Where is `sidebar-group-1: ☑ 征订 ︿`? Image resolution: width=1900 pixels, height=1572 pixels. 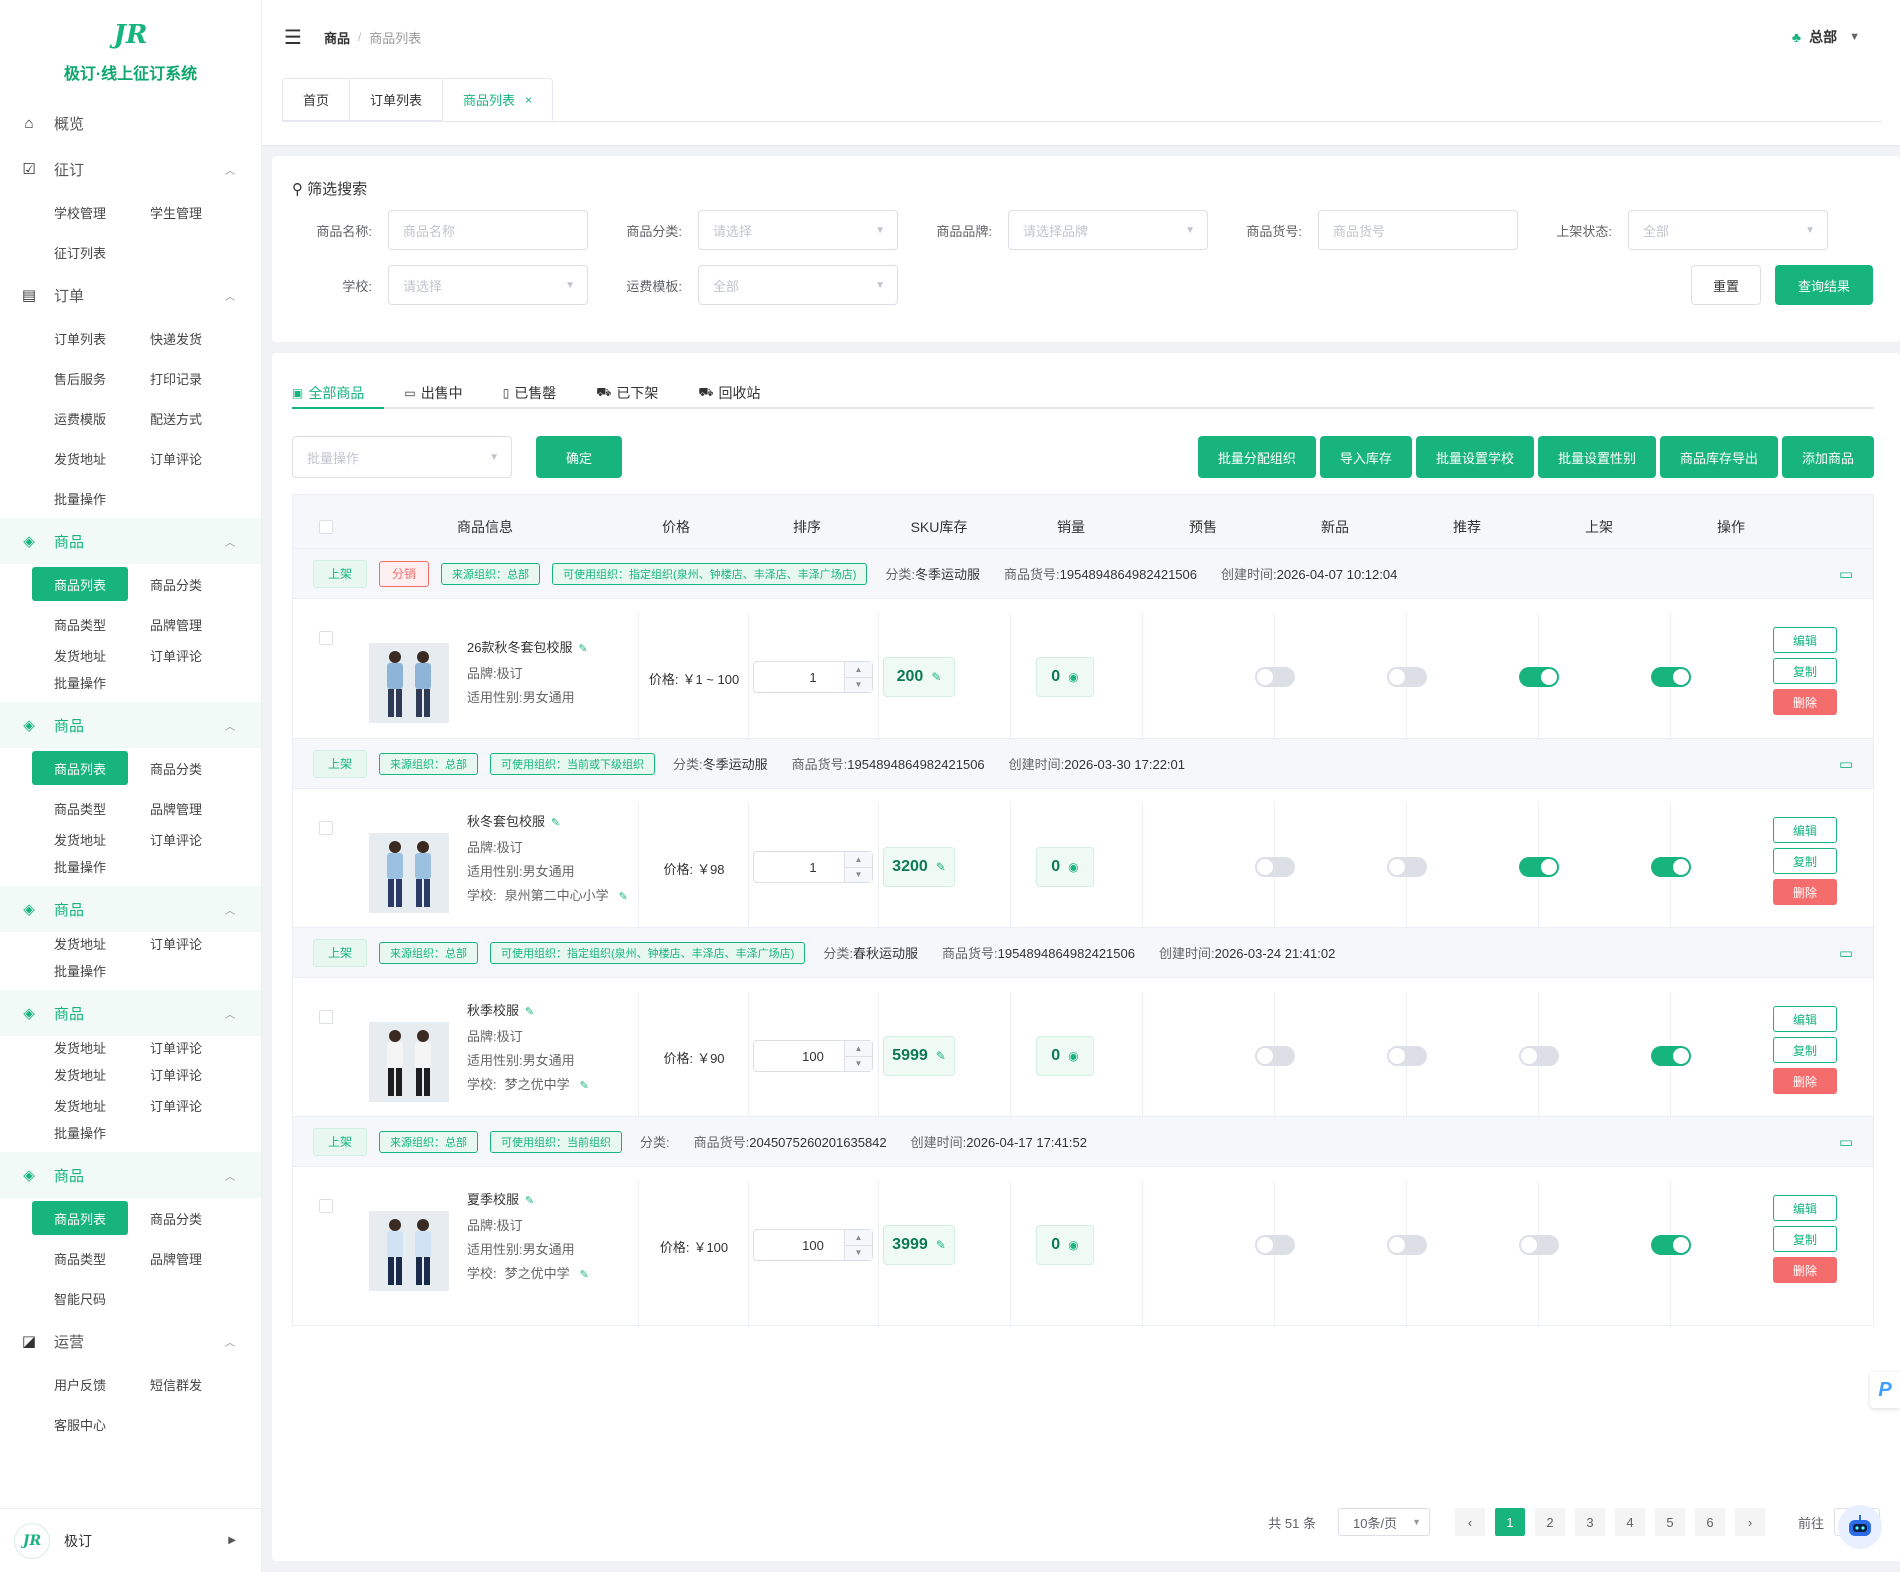 sidebar-group-1: ☑ 征订 ︿ is located at coordinates (130, 169).